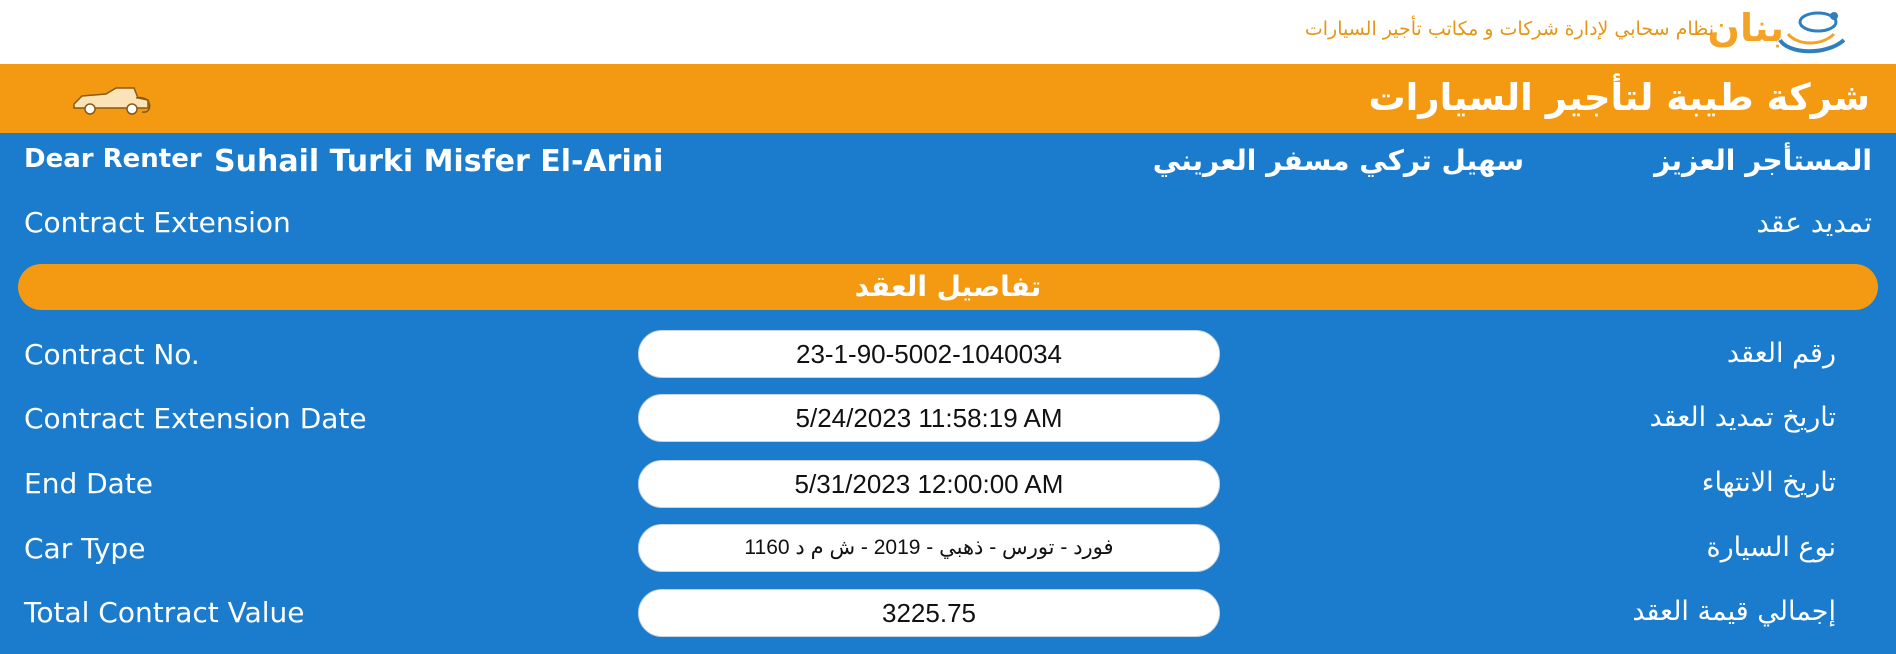  I want to click on subject-ar: تمديد عقد, so click(1814, 222).